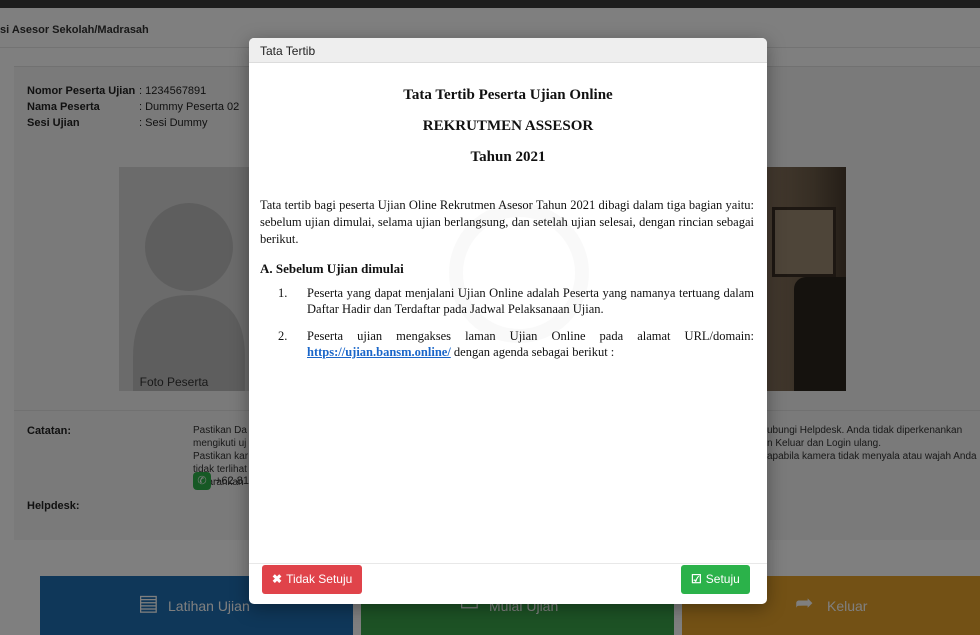  I want to click on list-item-number: 2., so click(283, 336).